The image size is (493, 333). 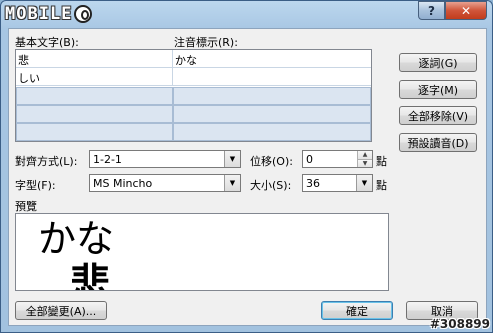 What do you see at coordinates (313, 183) in the screenshot?
I see `size-value: 36` at bounding box center [313, 183].